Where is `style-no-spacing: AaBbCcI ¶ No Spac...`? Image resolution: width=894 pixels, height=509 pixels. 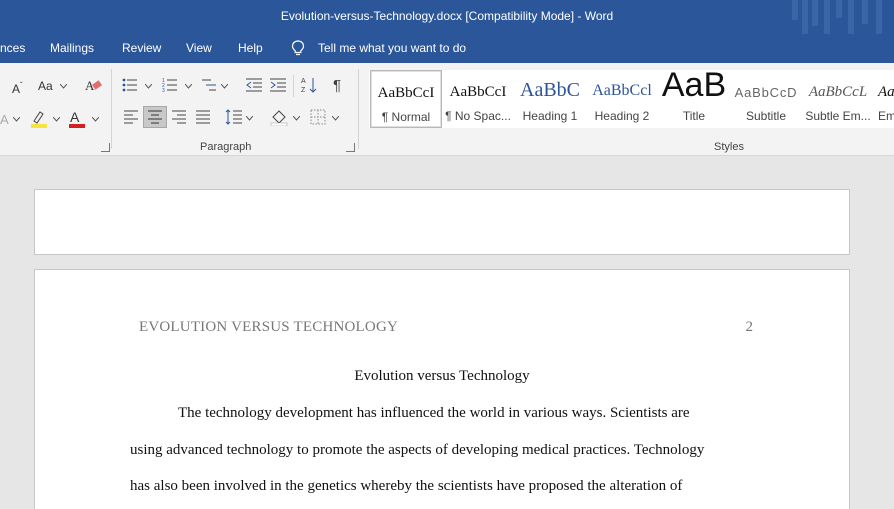
style-no-spacing: AaBbCcI ¶ No Spac... is located at coordinates (478, 99).